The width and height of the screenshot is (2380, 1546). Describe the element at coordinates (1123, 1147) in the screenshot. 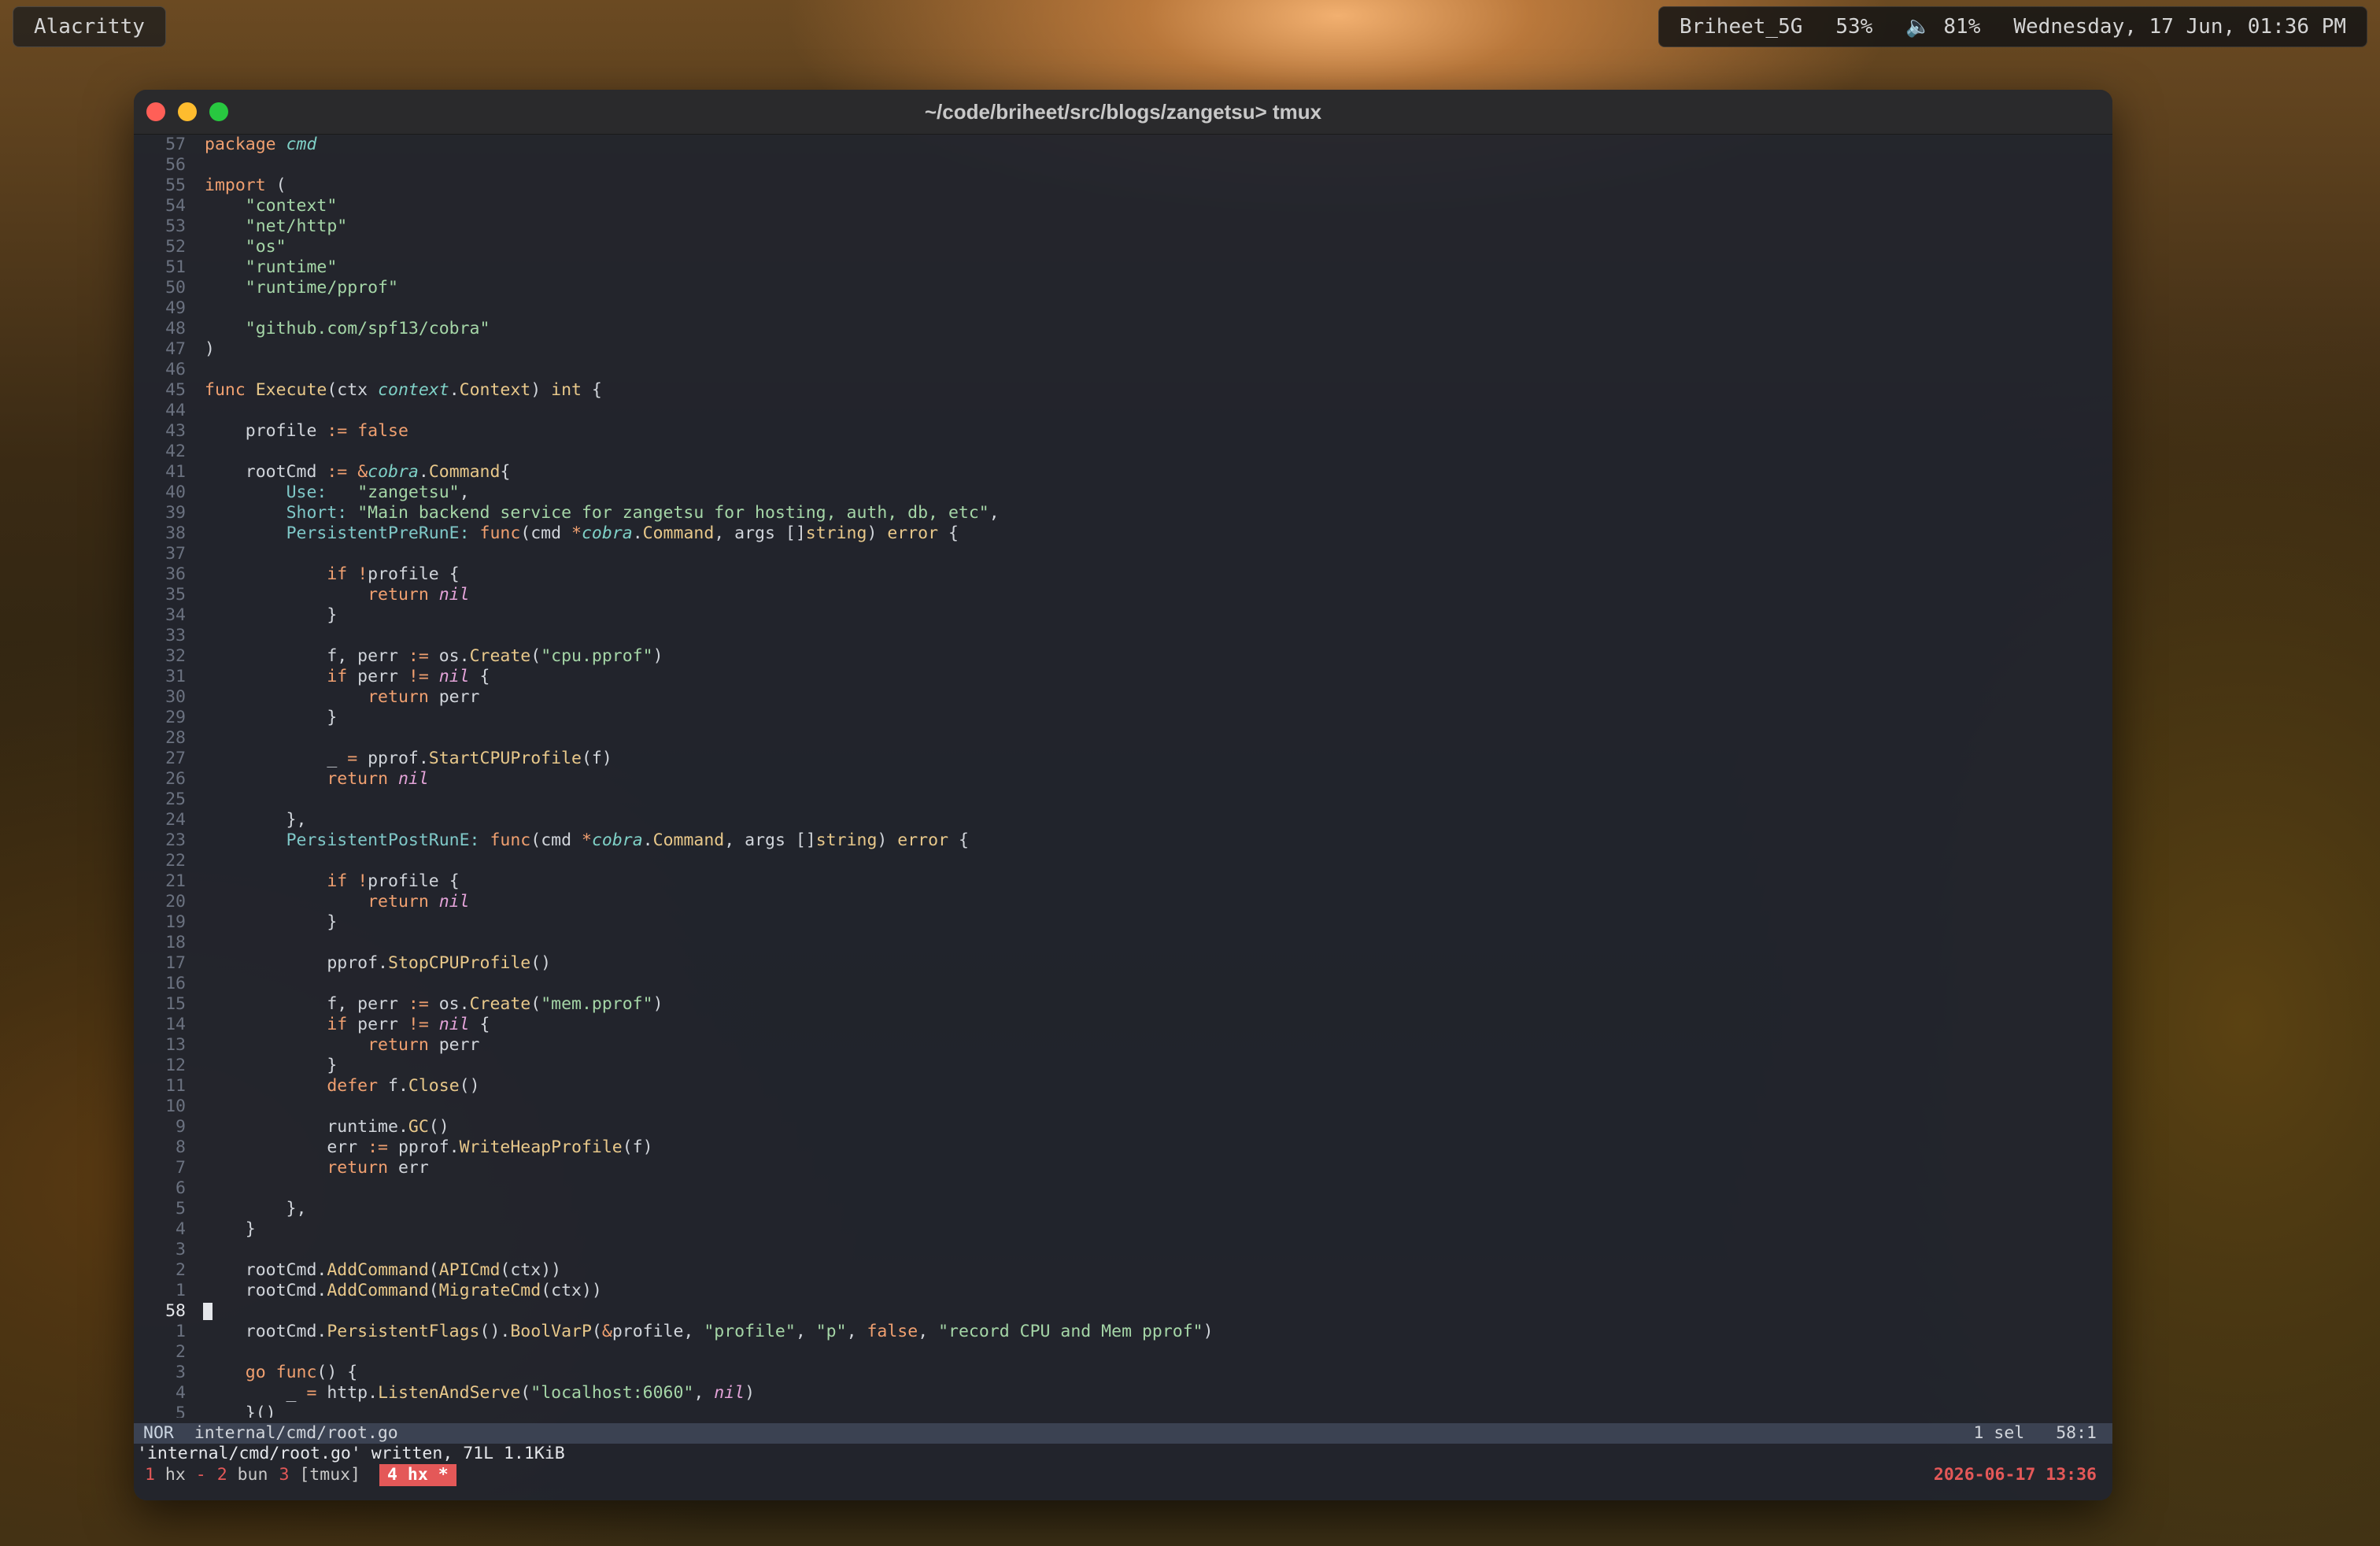

I see `code-line: 8 err := pprof.WriteHeapProfile(f)` at that location.